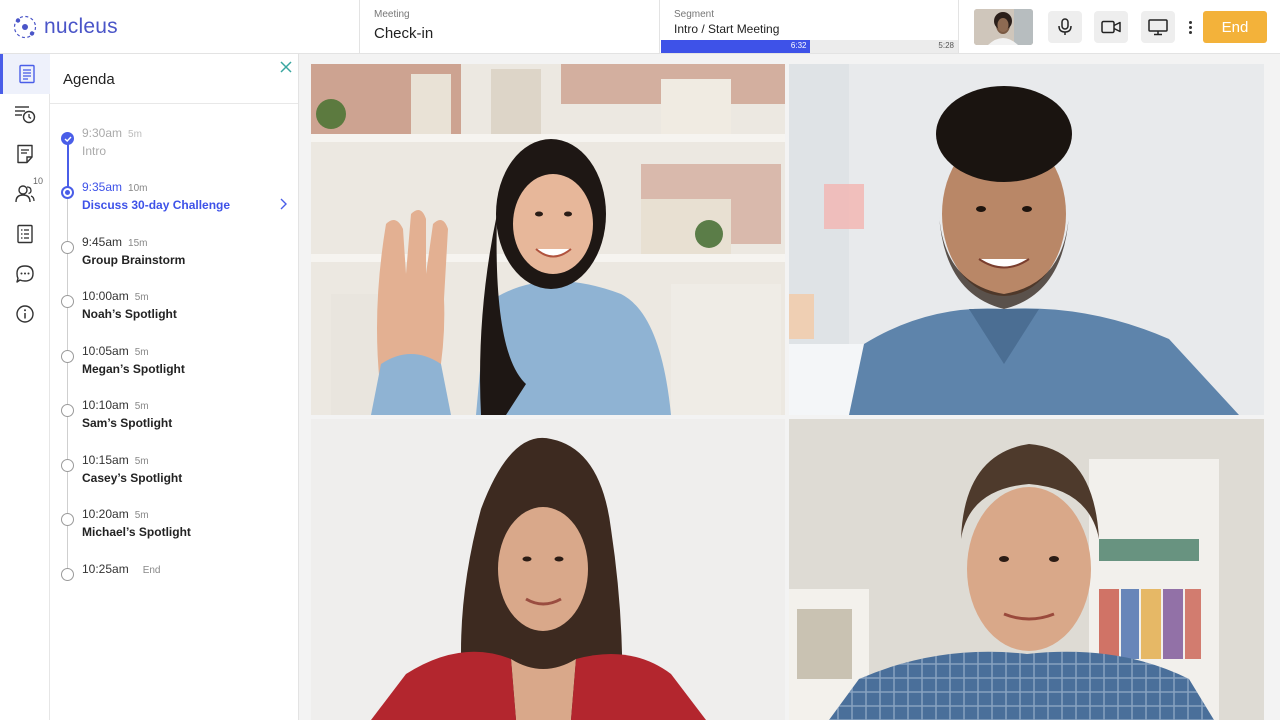 This screenshot has width=1280, height=720. What do you see at coordinates (25, 27) in the screenshot?
I see `nucleus-logo-icon` at bounding box center [25, 27].